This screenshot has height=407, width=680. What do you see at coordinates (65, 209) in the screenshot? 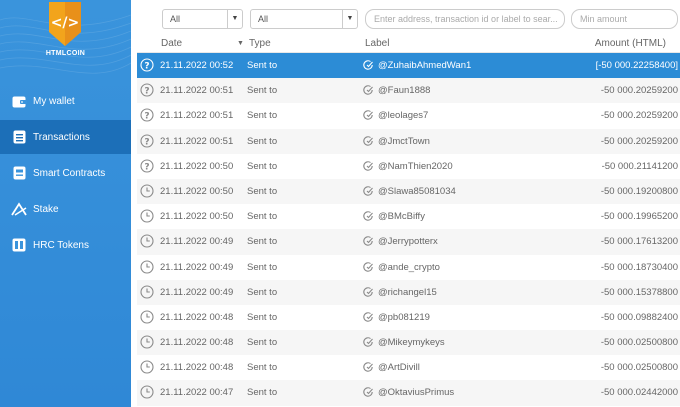
I see `sidebar-item-stake: Stake` at bounding box center [65, 209].